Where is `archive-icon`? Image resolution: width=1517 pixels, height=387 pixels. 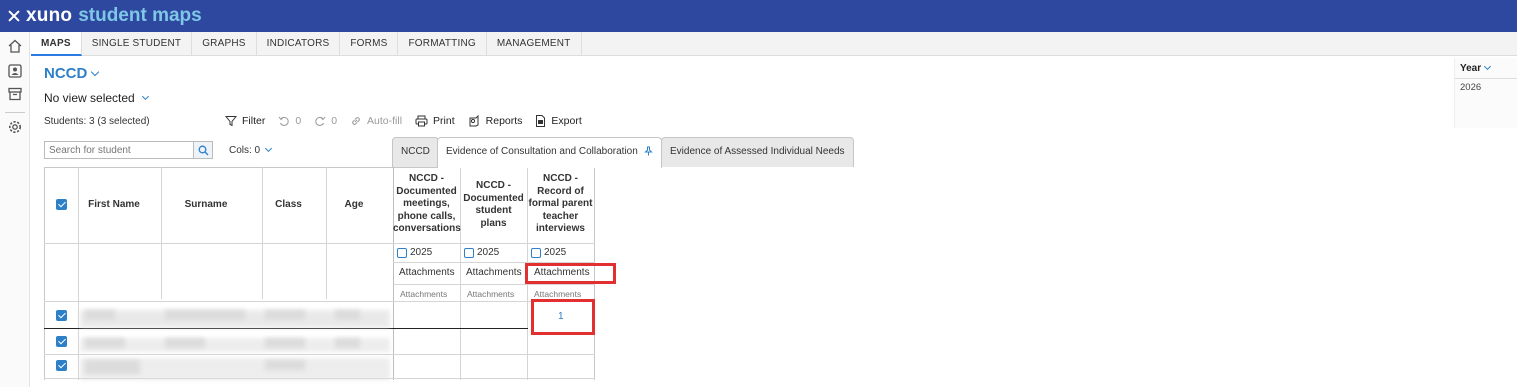 archive-icon is located at coordinates (15, 94).